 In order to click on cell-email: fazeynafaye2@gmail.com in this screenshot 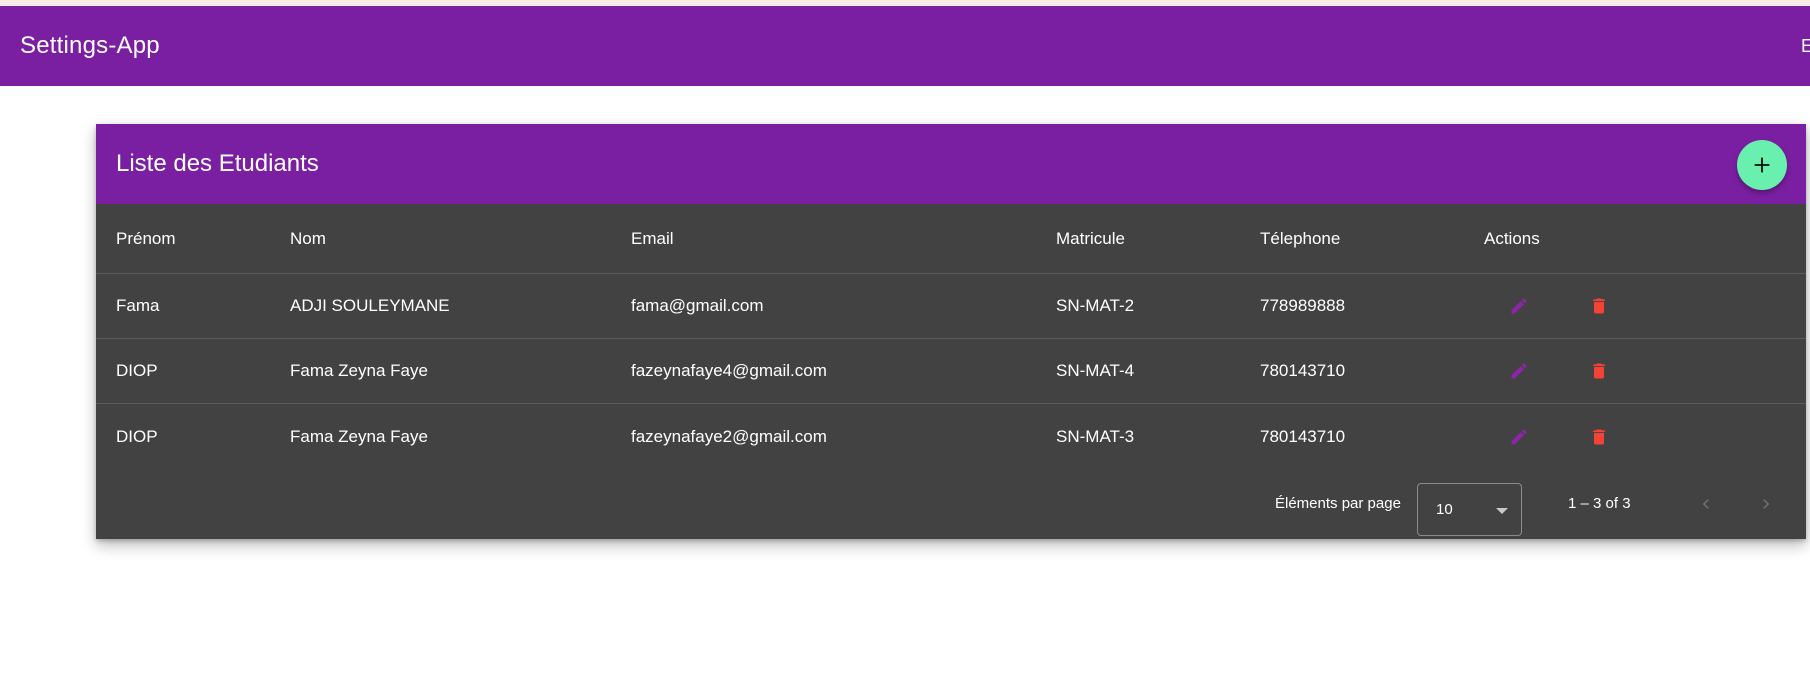, I will do `click(729, 436)`.